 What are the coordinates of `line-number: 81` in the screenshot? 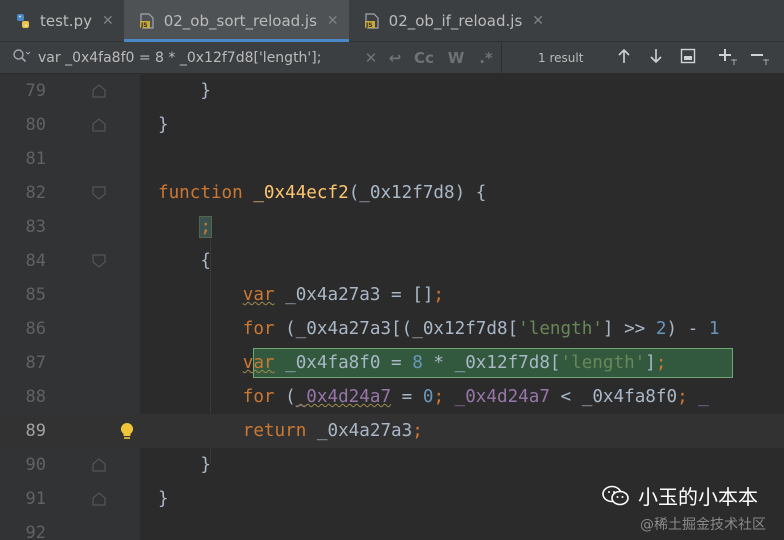 It's located at (35, 159).